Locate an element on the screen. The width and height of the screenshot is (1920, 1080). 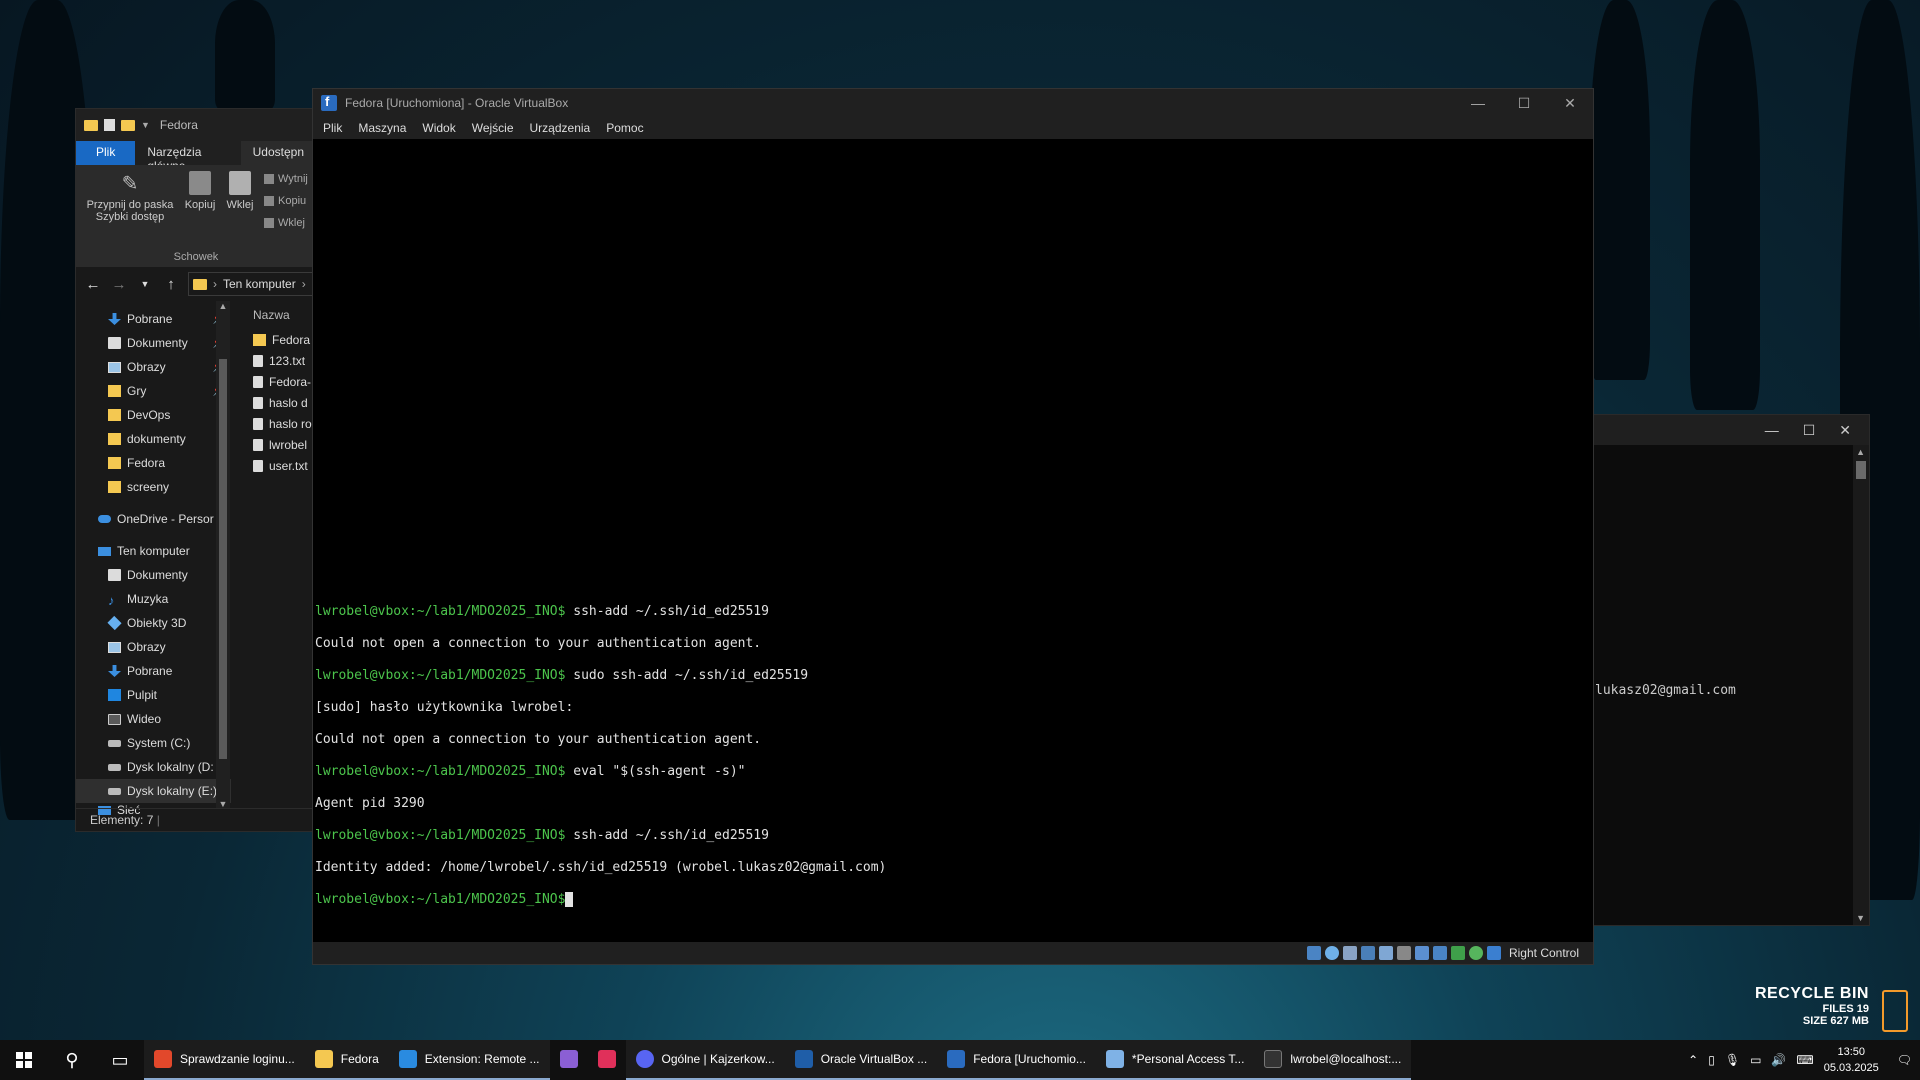
nav-item-this-pc: Ten komputer is located at coordinates (153, 551).